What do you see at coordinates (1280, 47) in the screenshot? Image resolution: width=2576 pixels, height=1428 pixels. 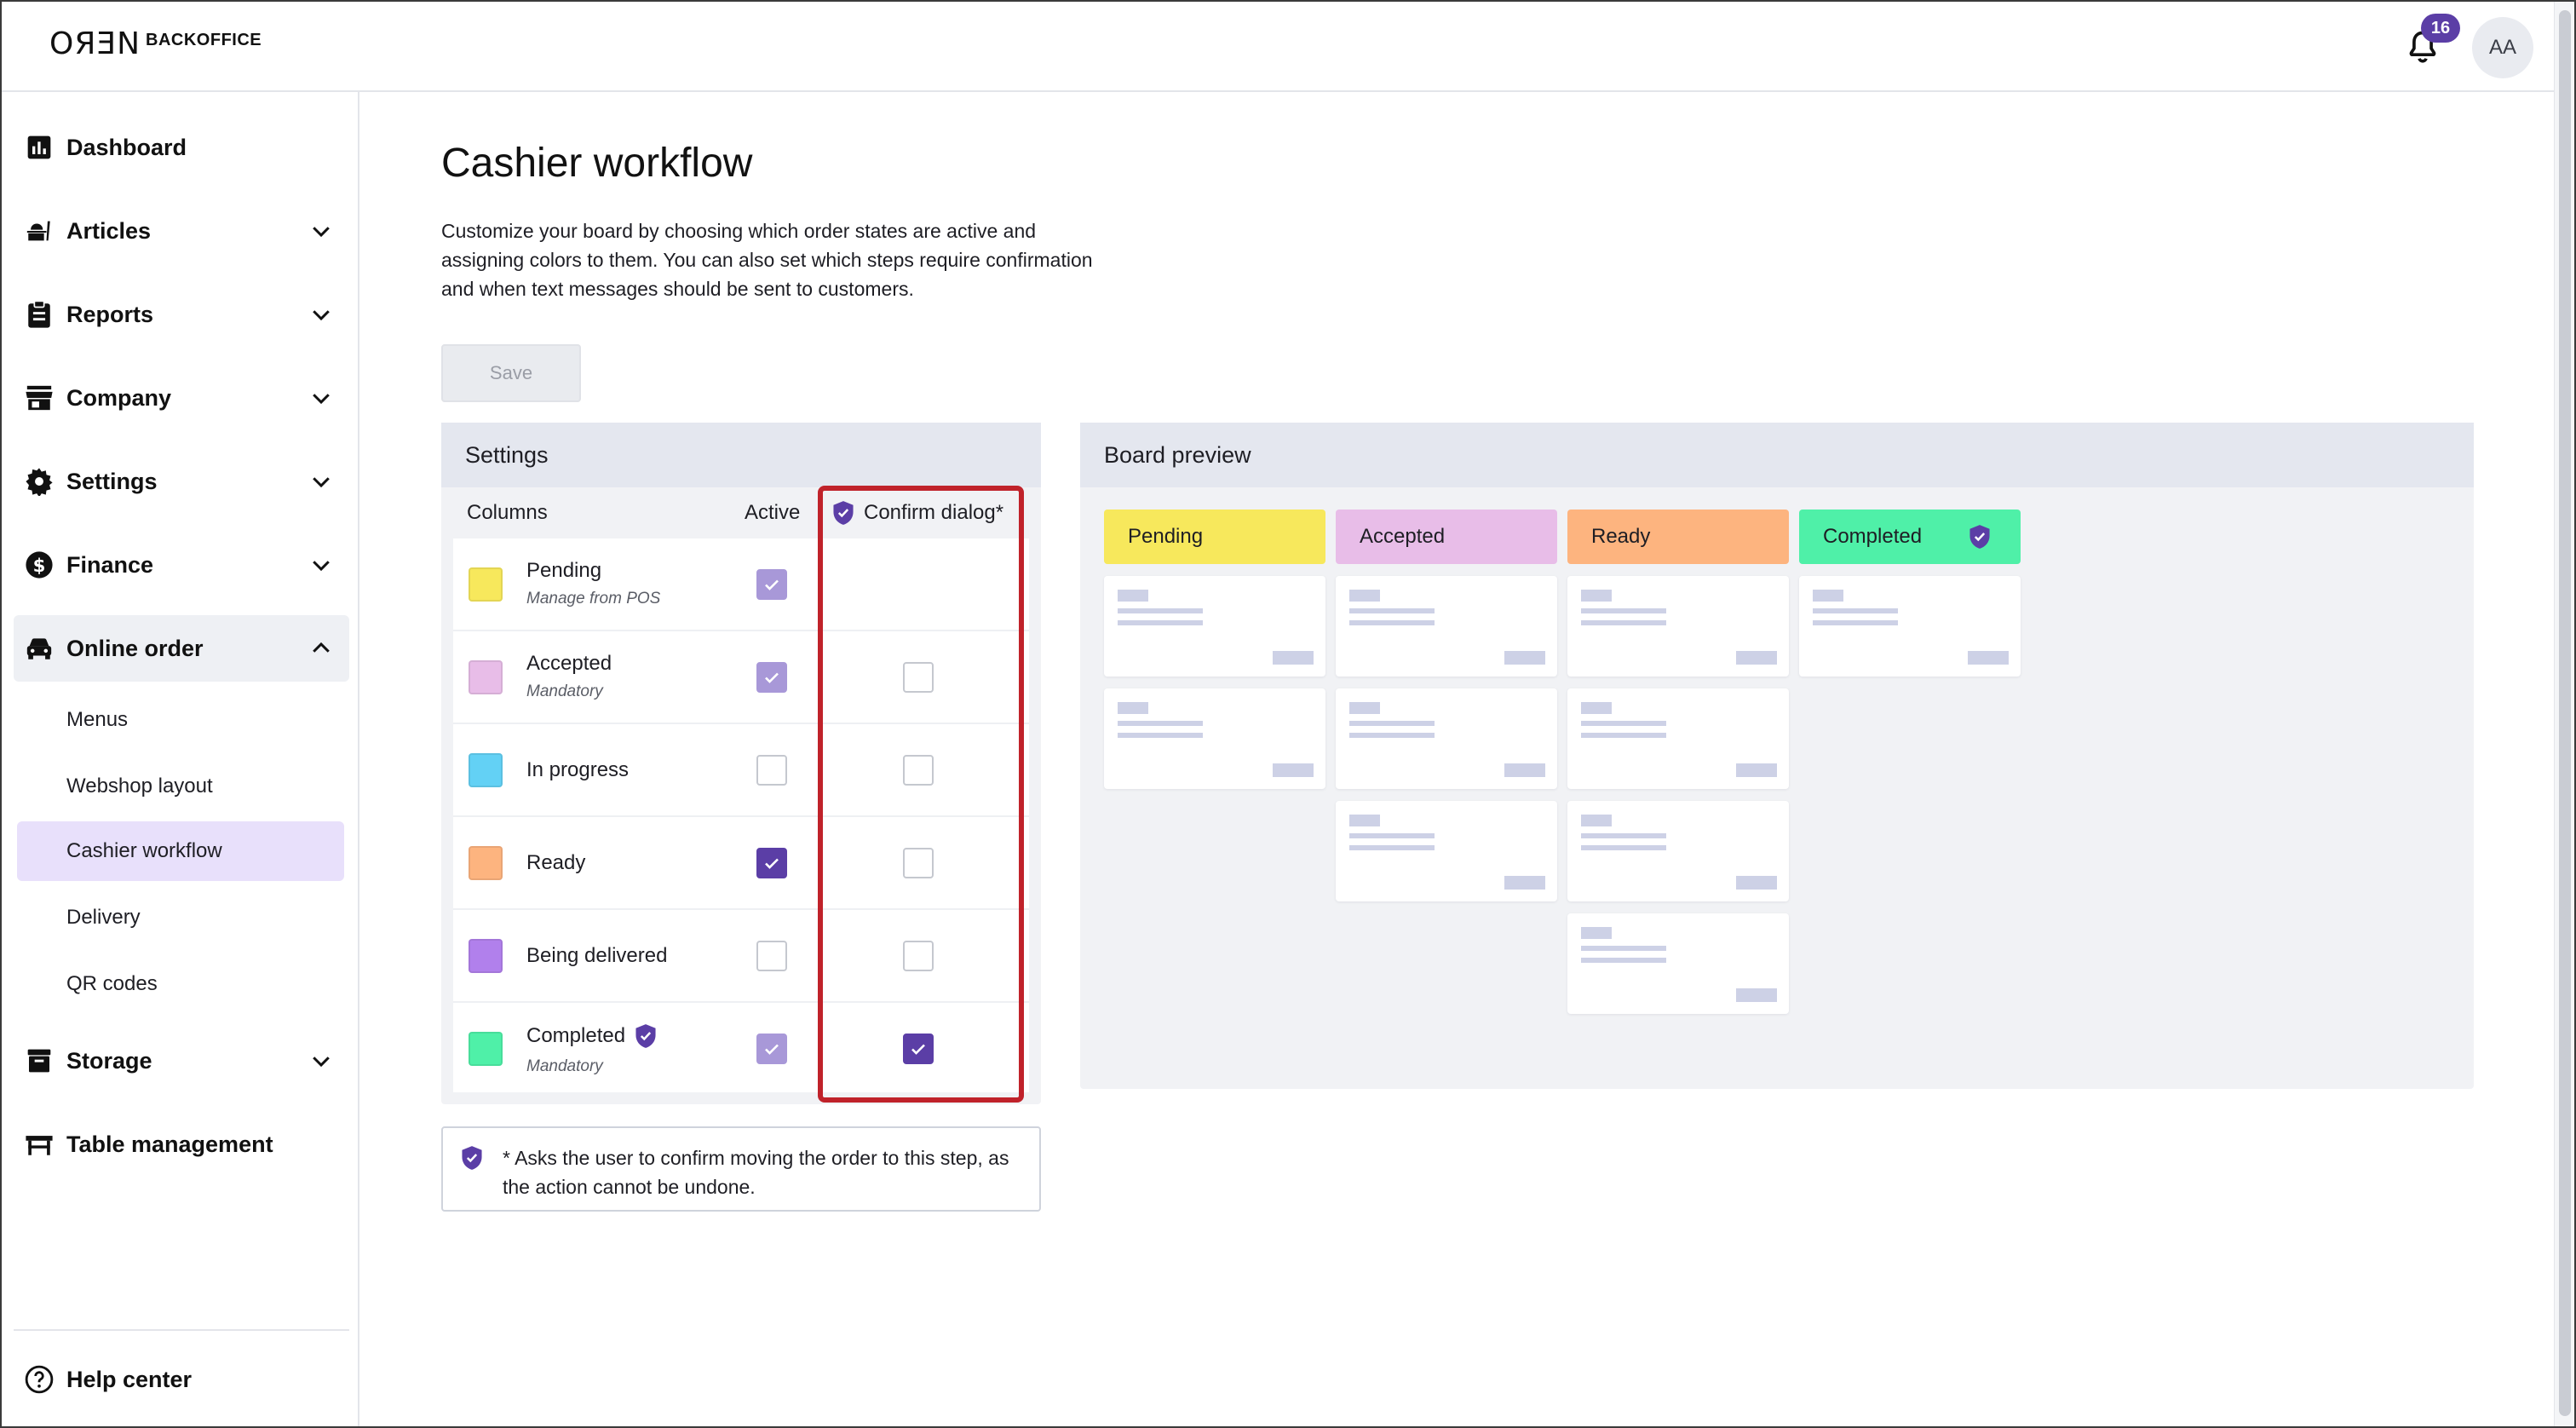 I see `top-bar: OЯƎN BACKOFFICE 16 AA` at bounding box center [1280, 47].